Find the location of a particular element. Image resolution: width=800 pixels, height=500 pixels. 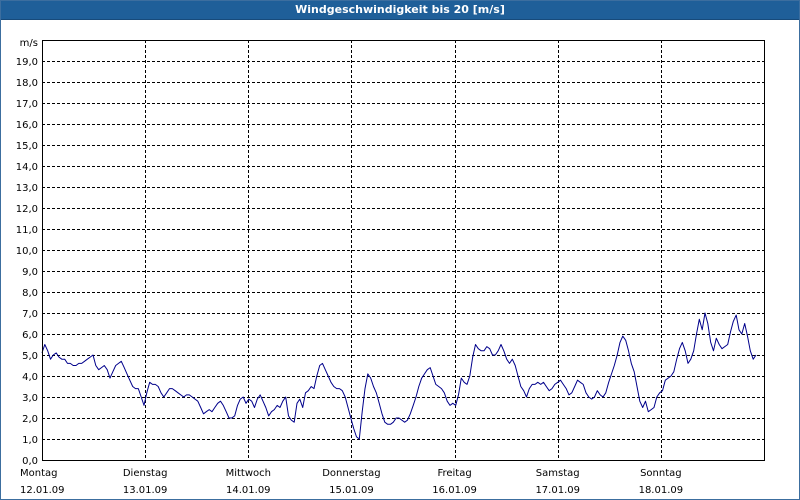

y-tick-label: 6,0 is located at coordinates (30, 335).